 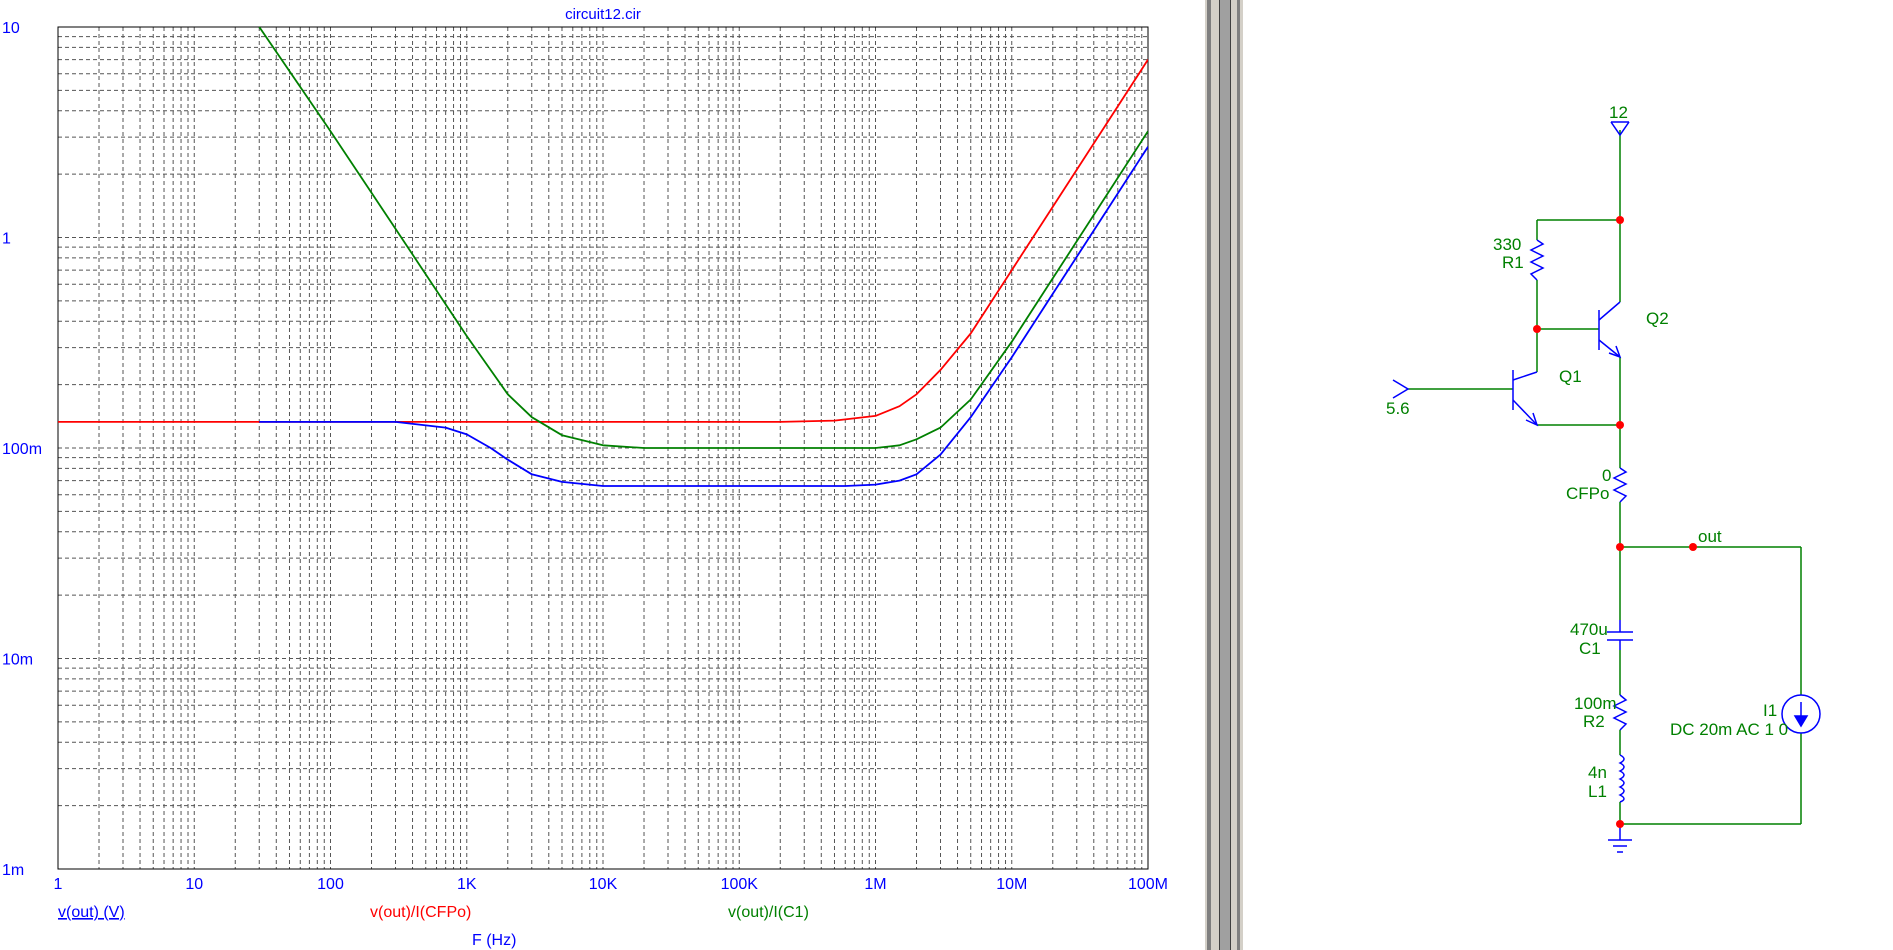 What do you see at coordinates (17, 660) in the screenshot?
I see `y-tick-label: 10m` at bounding box center [17, 660].